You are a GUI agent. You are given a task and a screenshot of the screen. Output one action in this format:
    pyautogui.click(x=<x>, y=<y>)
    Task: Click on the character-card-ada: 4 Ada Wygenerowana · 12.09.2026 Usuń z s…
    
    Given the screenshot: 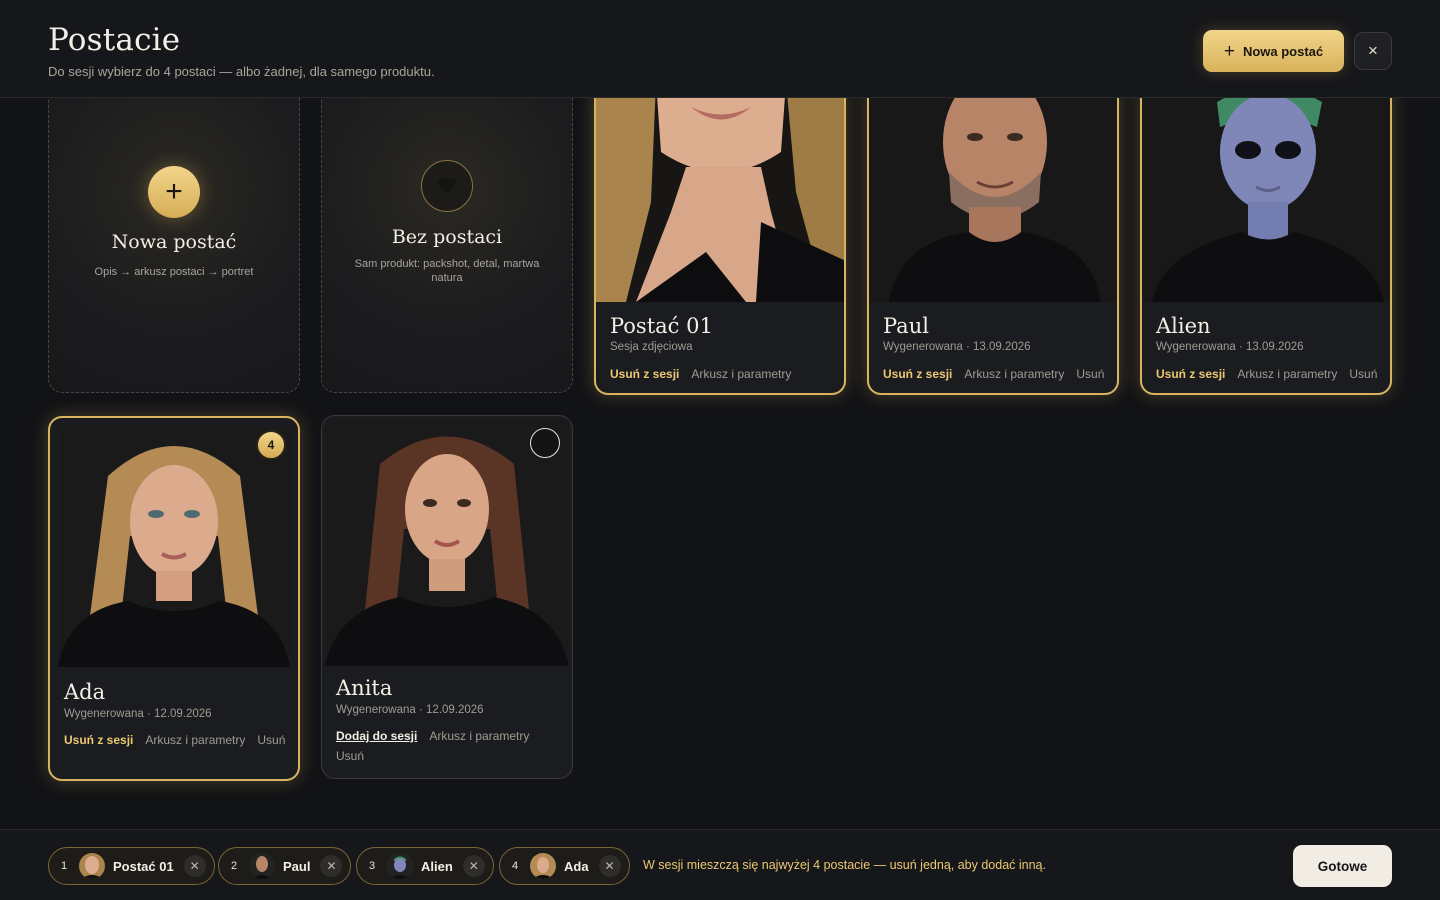 What is the action you would take?
    pyautogui.click(x=174, y=598)
    